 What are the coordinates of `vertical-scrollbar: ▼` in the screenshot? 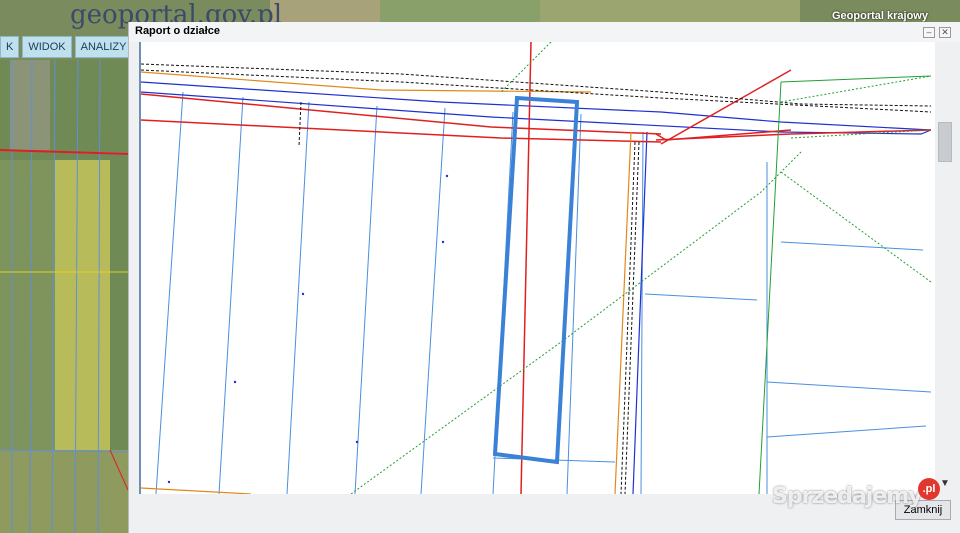 It's located at (944, 267).